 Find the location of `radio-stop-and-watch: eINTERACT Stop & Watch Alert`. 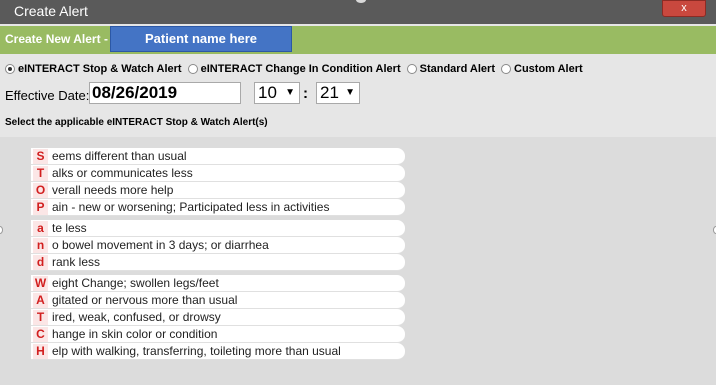

radio-stop-and-watch: eINTERACT Stop & Watch Alert is located at coordinates (93, 69).